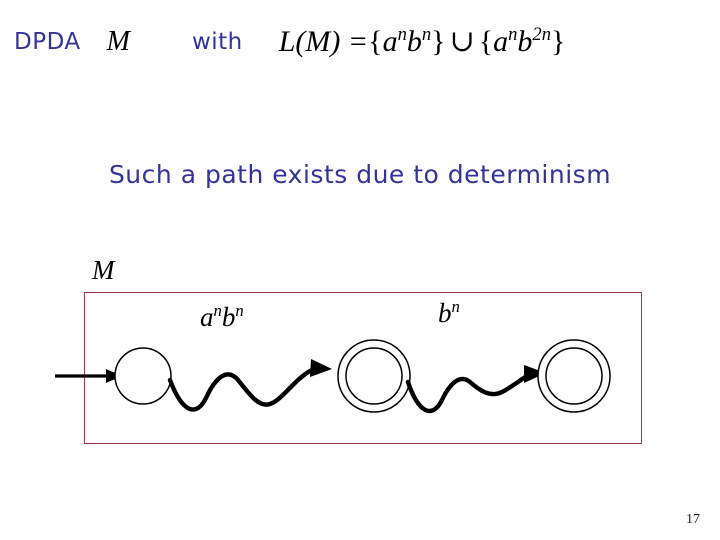  Describe the element at coordinates (217, 310) in the screenshot. I see `transition1-exp-a: n` at that location.